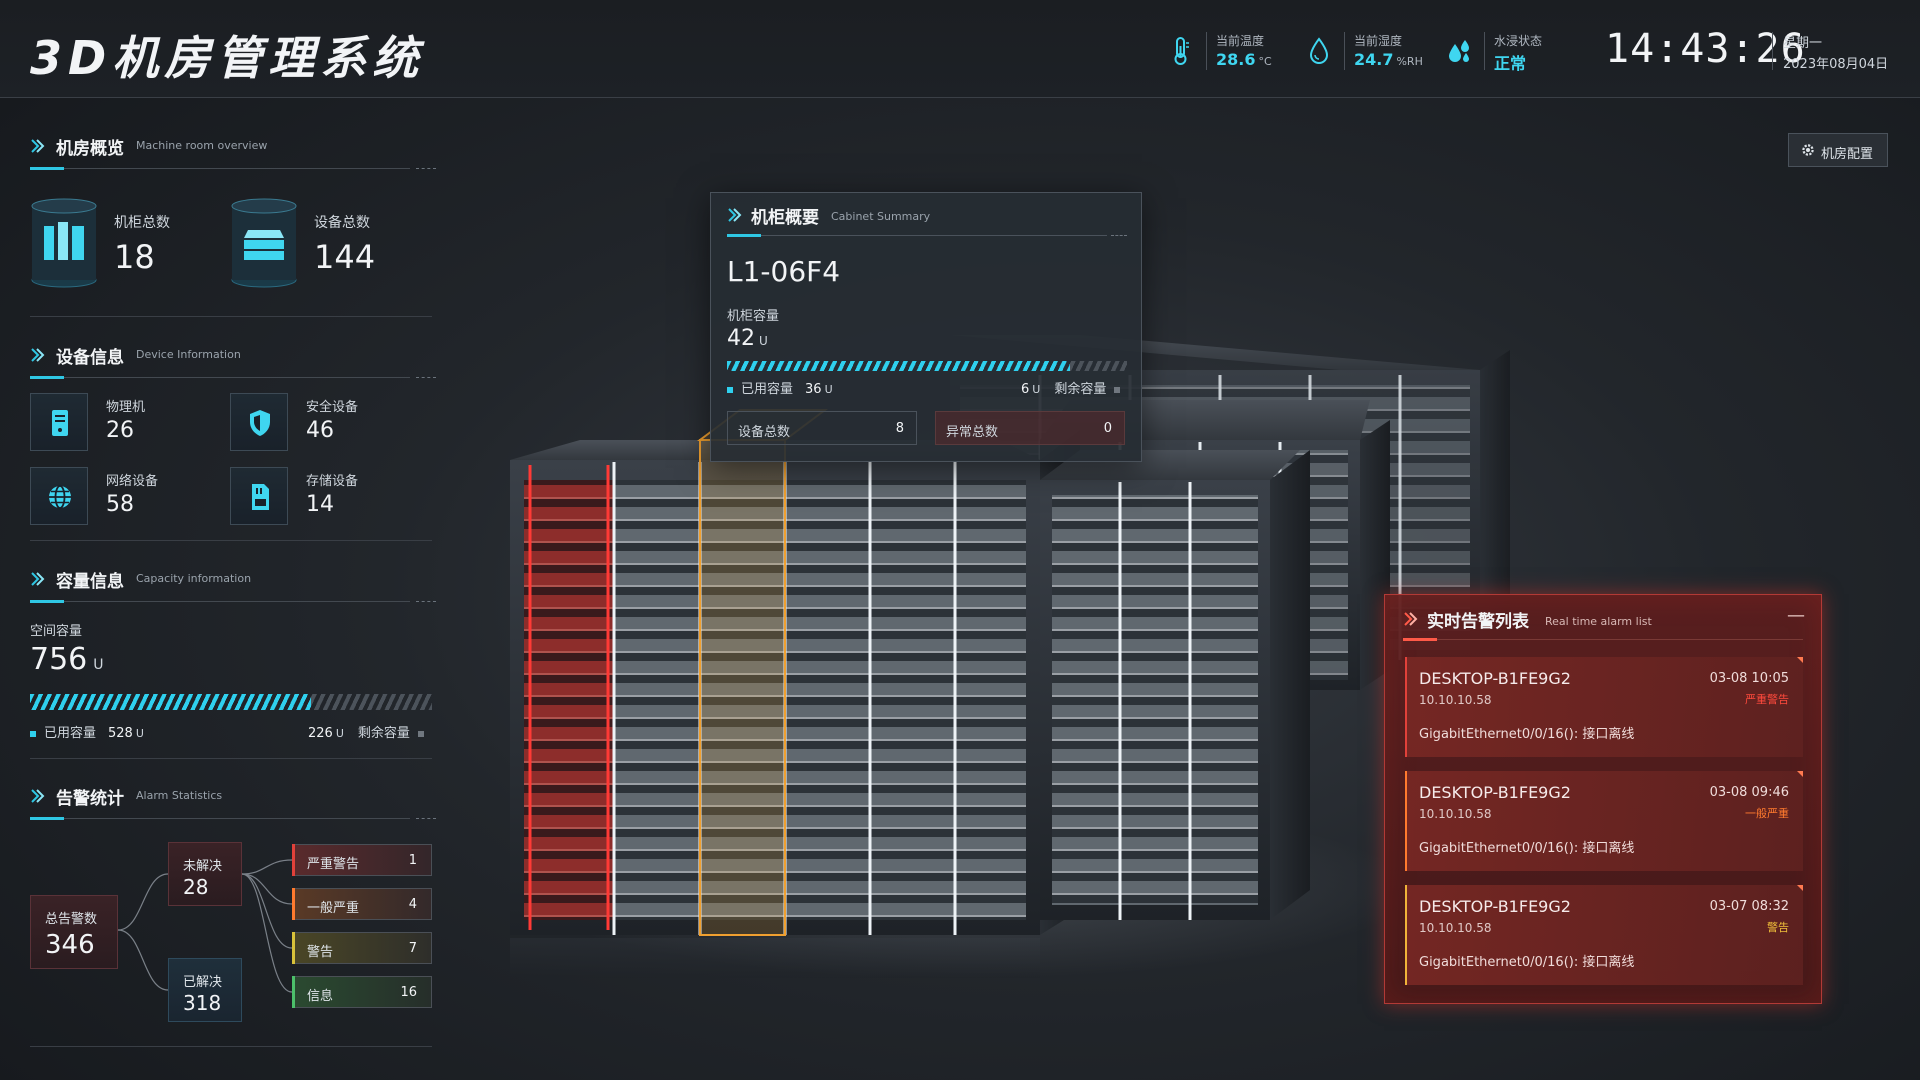 This screenshot has height=1080, width=1920. What do you see at coordinates (366, 731) in the screenshot?
I see `remaining-capacity-legend: 226 U 剩余容量` at bounding box center [366, 731].